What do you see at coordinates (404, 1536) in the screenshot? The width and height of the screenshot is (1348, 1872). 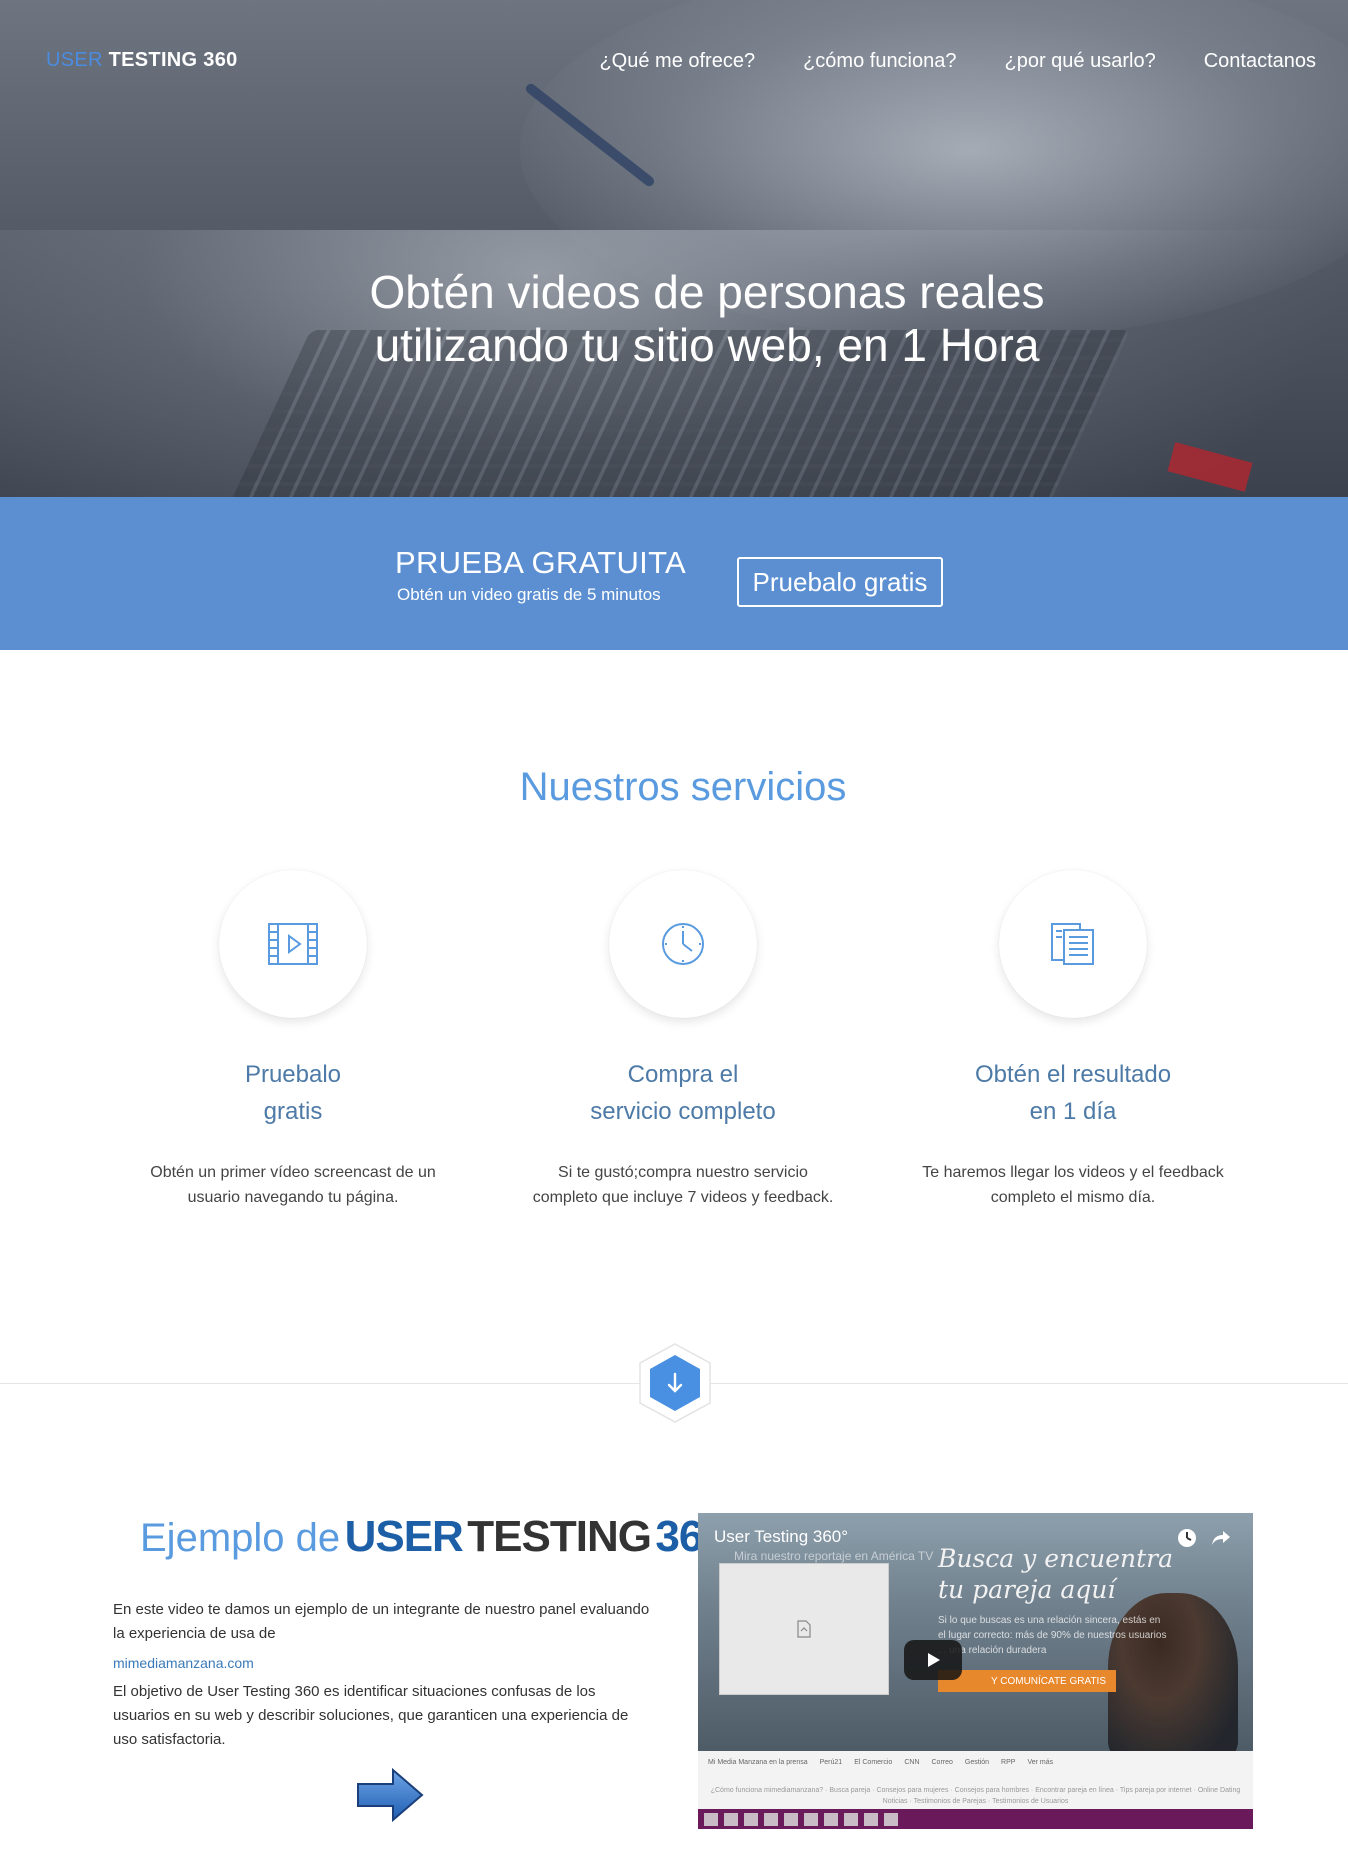 I see `example-title-user: USER` at bounding box center [404, 1536].